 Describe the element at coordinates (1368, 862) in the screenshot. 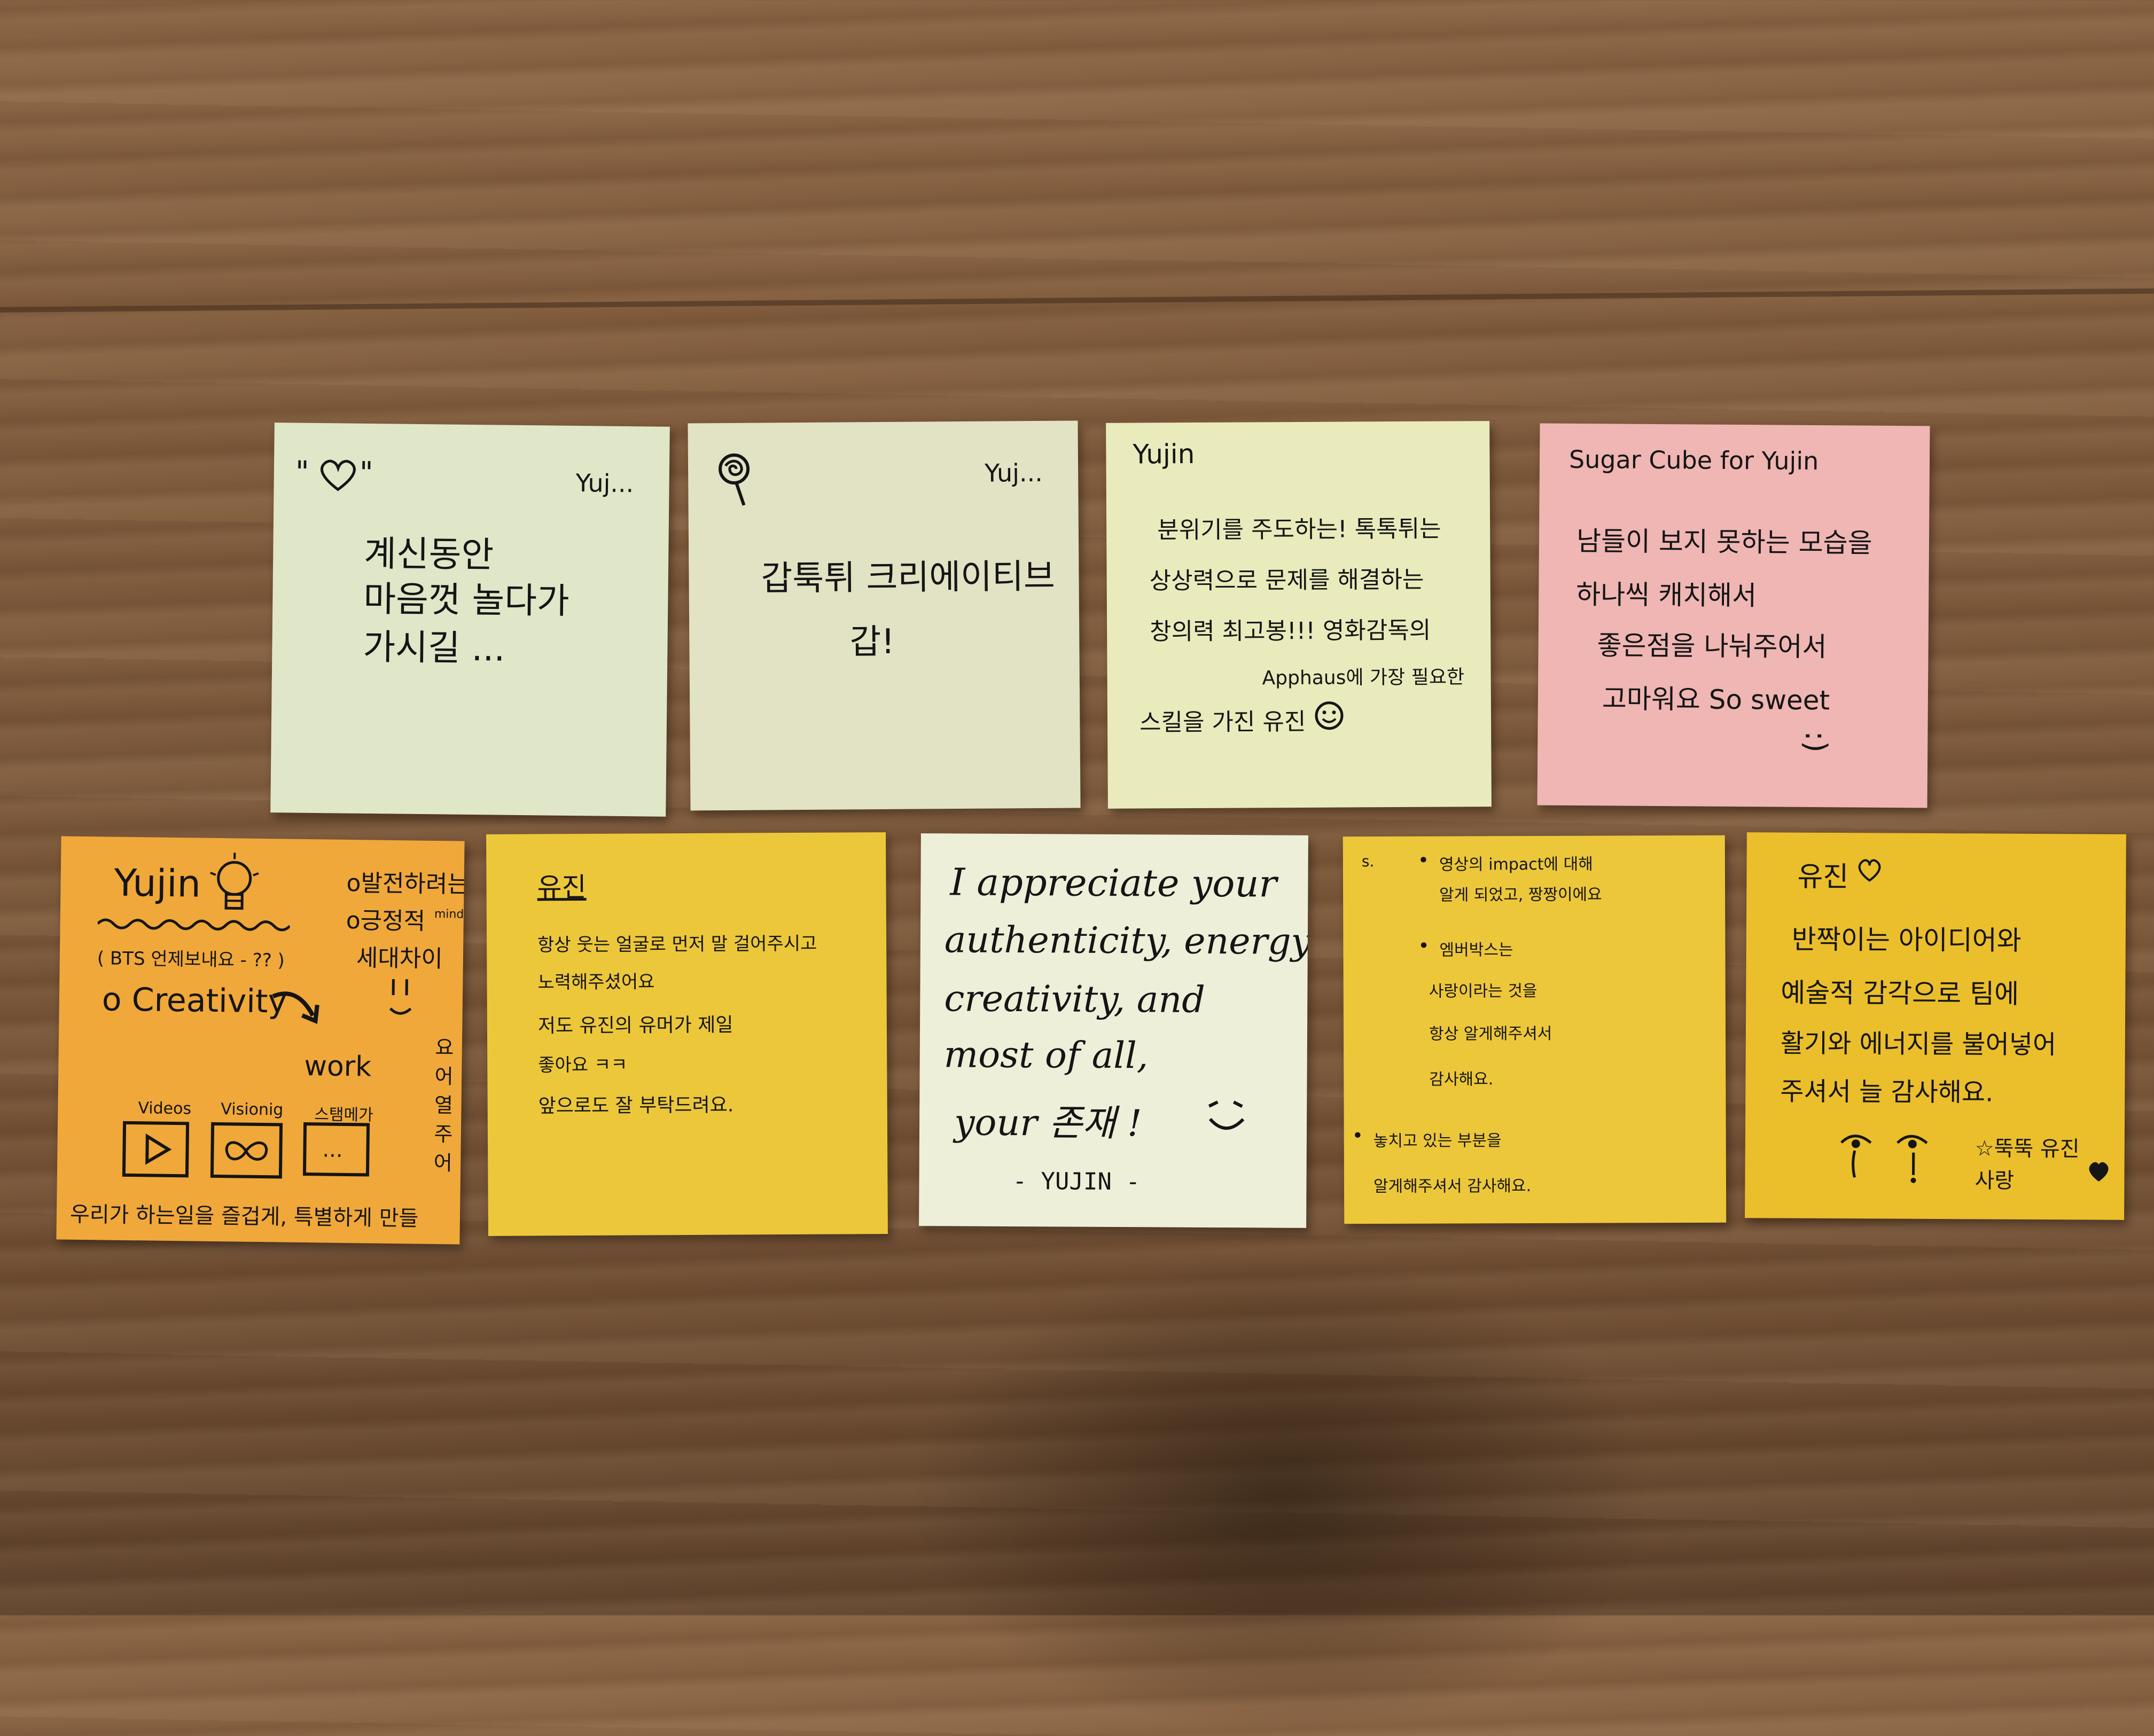

I see `note-corner: s.` at that location.